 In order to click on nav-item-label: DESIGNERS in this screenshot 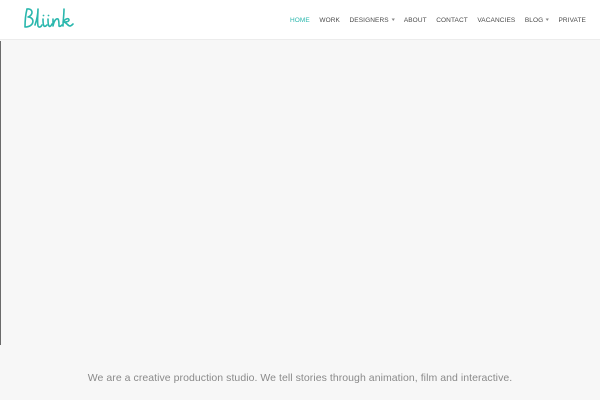, I will do `click(369, 20)`.